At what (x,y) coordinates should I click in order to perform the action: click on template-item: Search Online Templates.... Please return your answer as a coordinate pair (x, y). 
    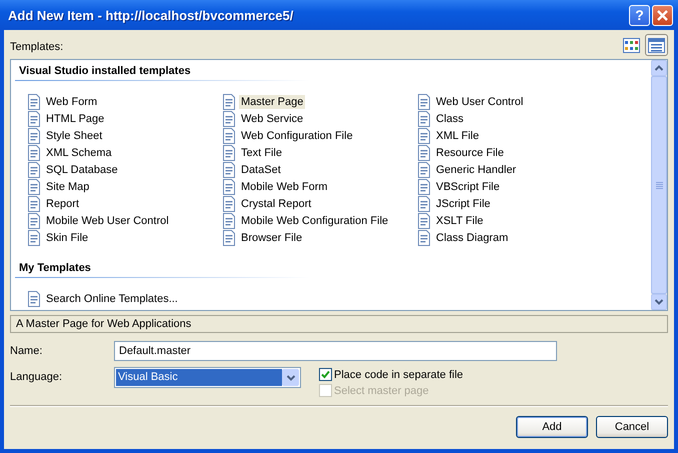
    Looking at the image, I should click on (112, 299).